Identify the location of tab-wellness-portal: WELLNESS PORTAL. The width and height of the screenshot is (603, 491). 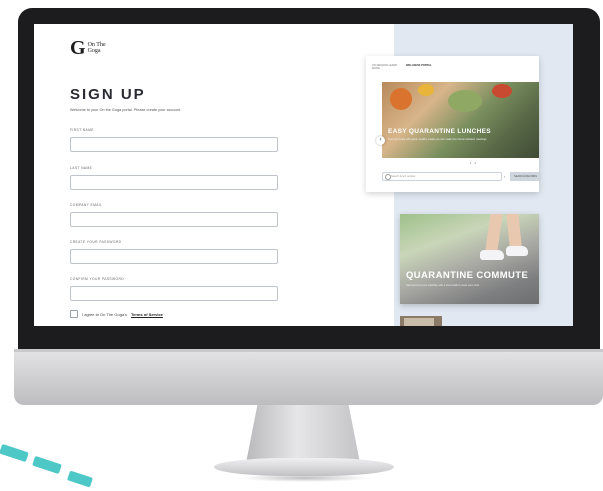
(424, 65).